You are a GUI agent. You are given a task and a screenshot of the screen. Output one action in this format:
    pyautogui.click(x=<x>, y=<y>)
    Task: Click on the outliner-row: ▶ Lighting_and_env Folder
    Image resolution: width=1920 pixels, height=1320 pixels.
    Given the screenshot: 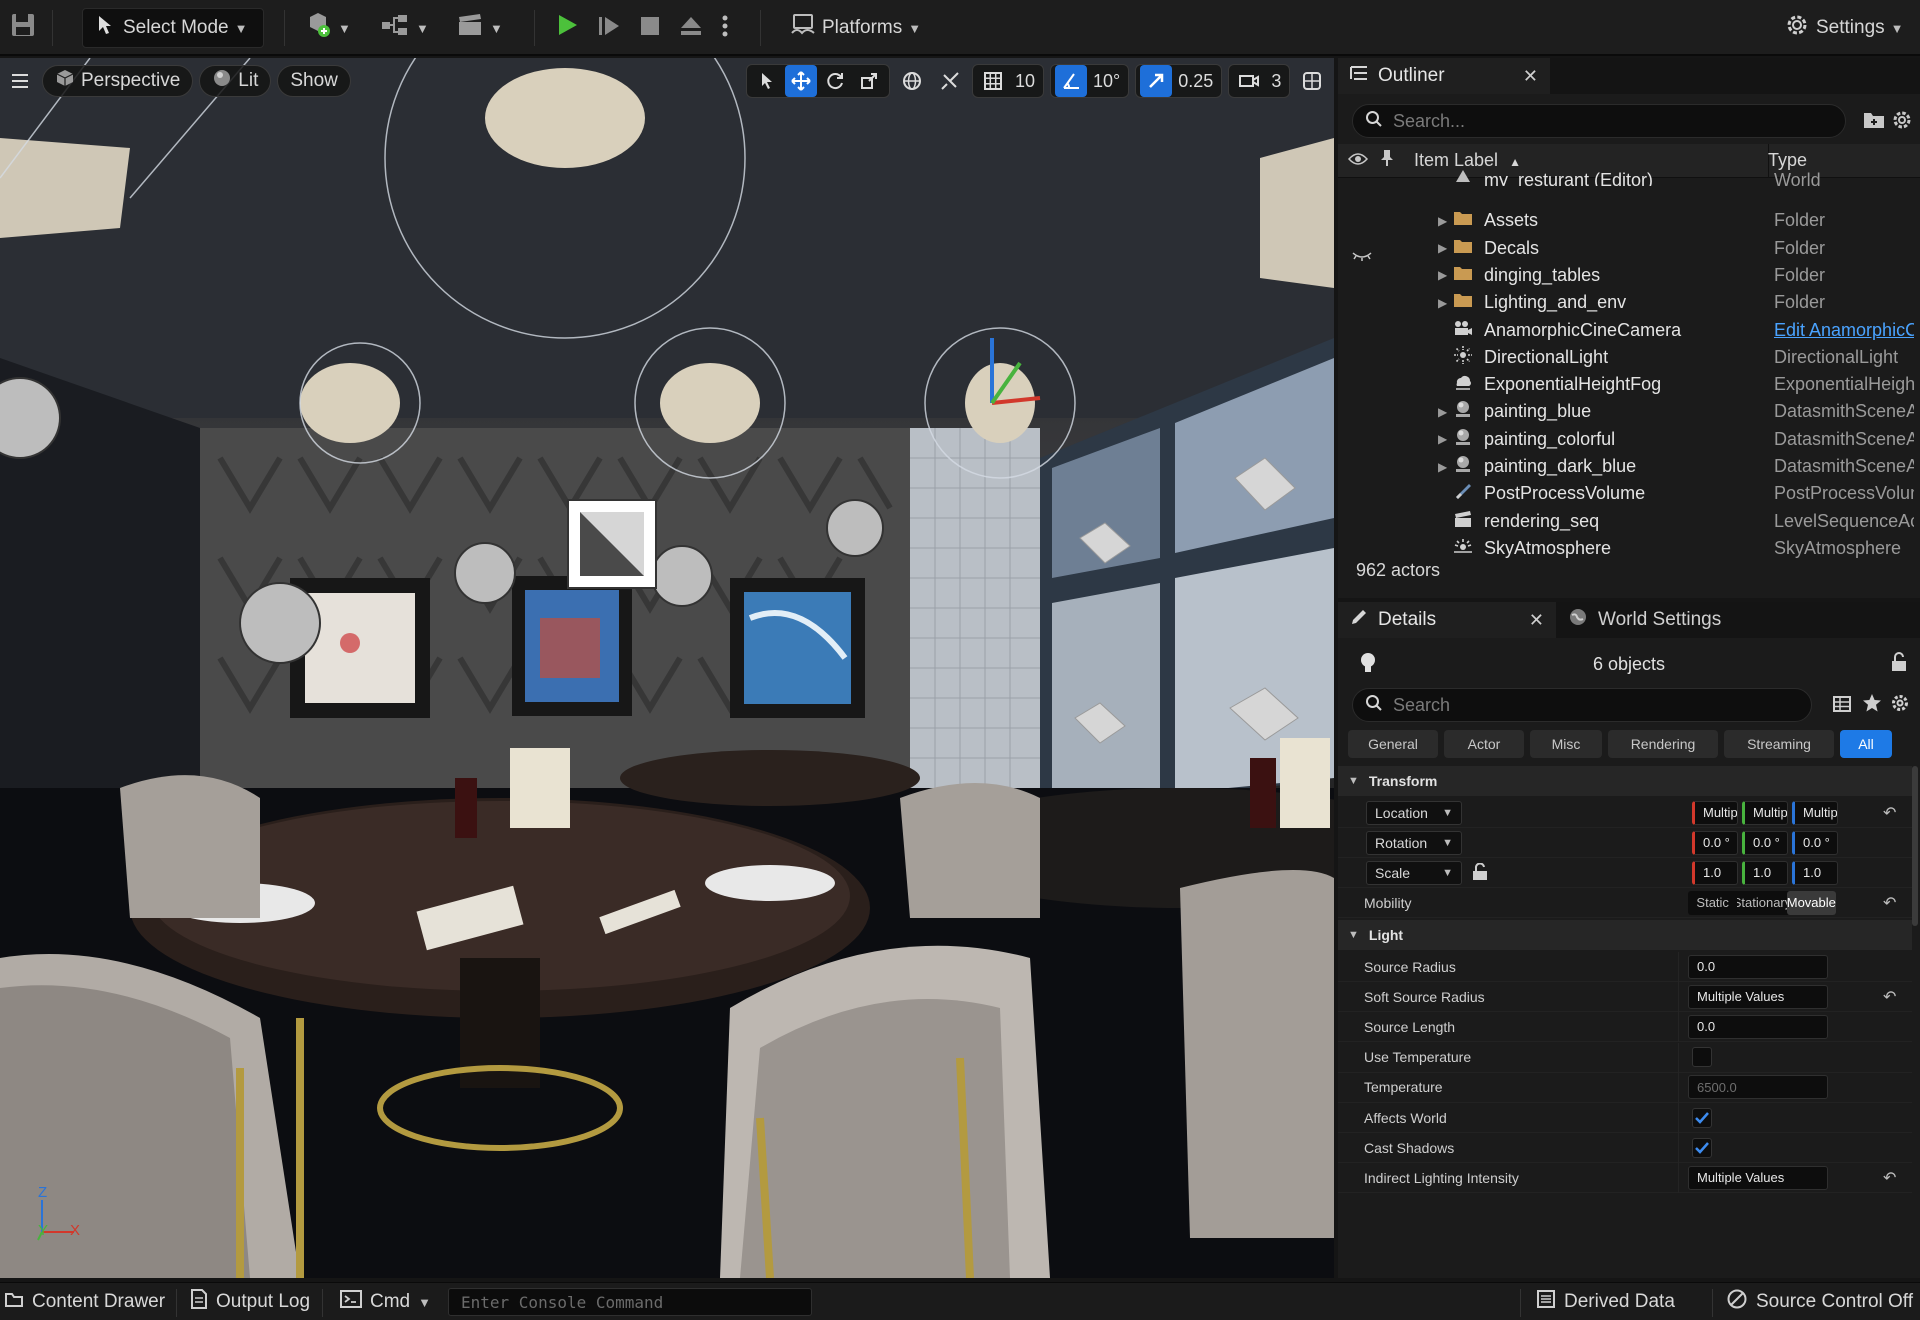 What is the action you would take?
    pyautogui.click(x=1629, y=302)
    